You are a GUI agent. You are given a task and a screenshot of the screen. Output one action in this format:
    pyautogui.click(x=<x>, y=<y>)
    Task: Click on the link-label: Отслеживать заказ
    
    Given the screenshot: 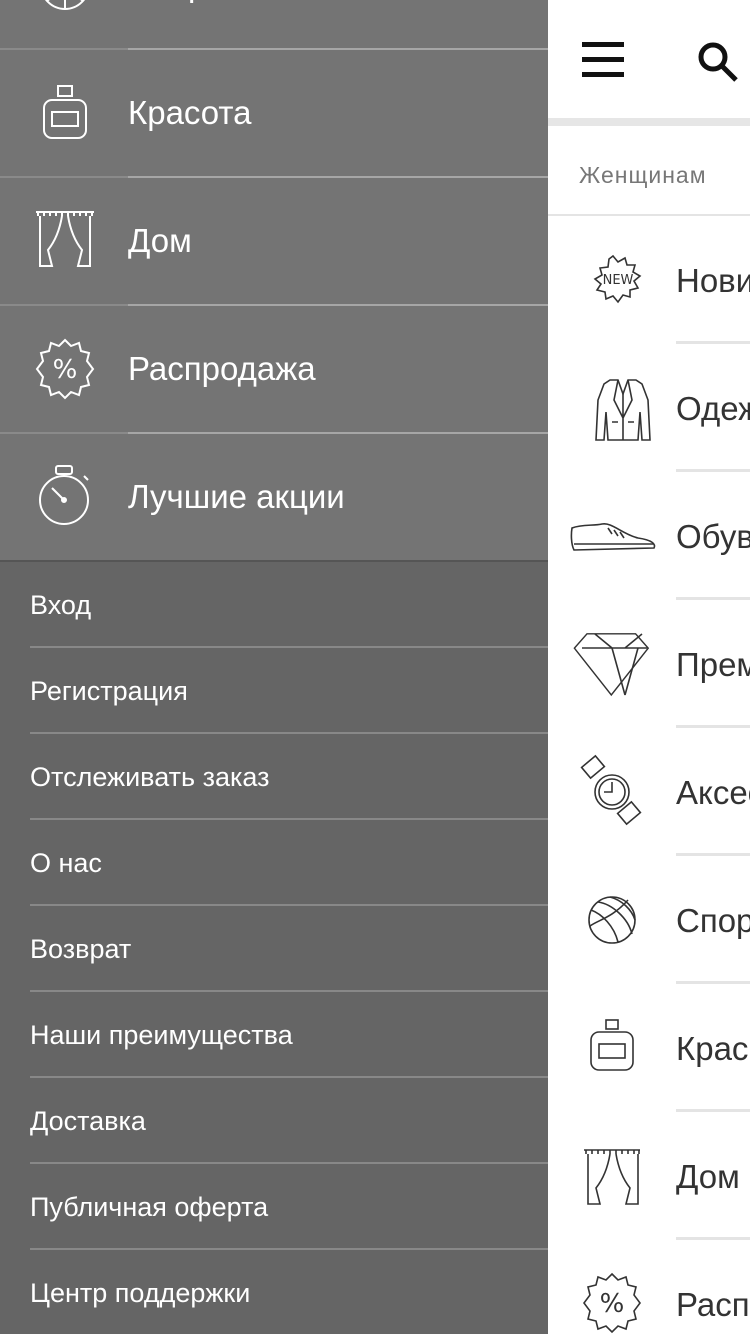 What is the action you would take?
    pyautogui.click(x=150, y=777)
    